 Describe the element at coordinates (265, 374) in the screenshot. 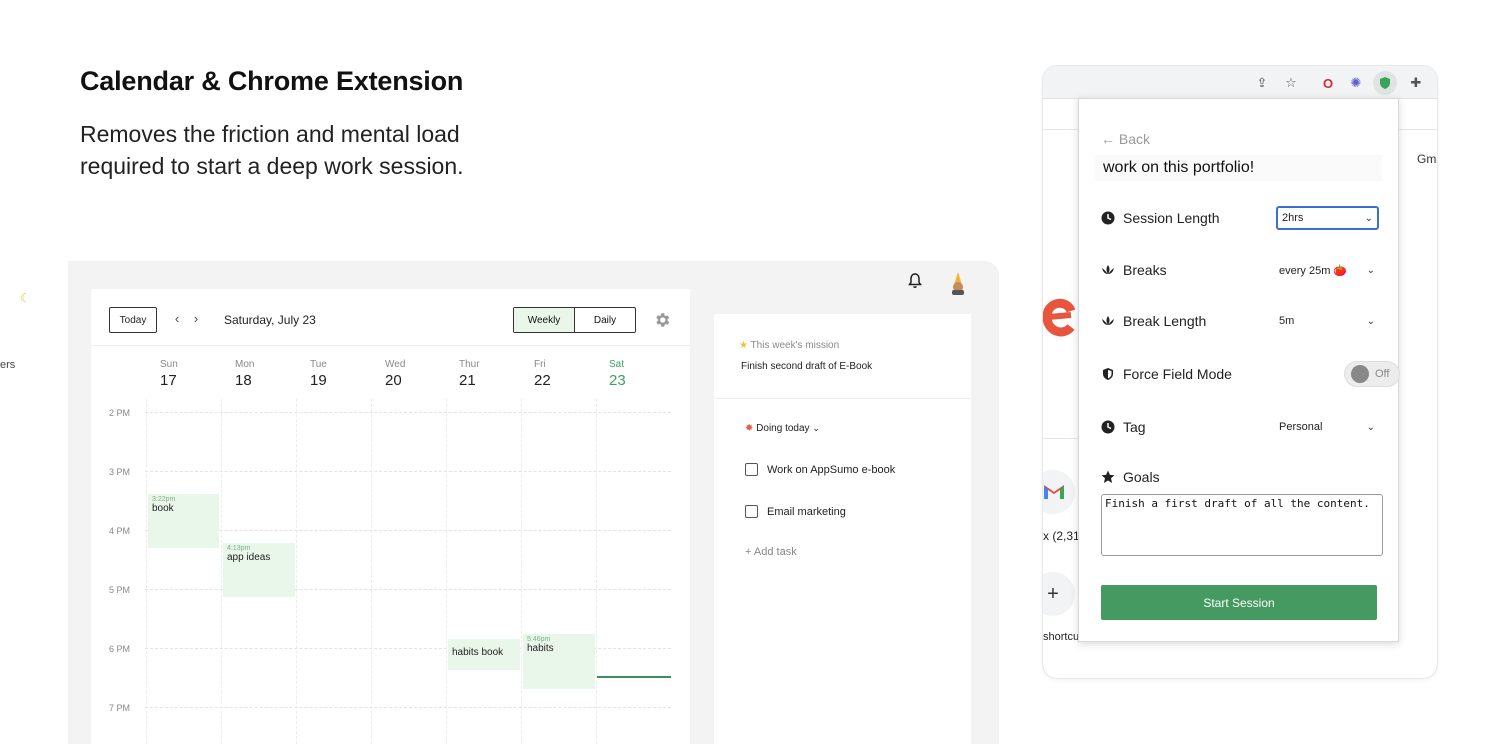

I see `day-header-mon: Mon 18` at that location.